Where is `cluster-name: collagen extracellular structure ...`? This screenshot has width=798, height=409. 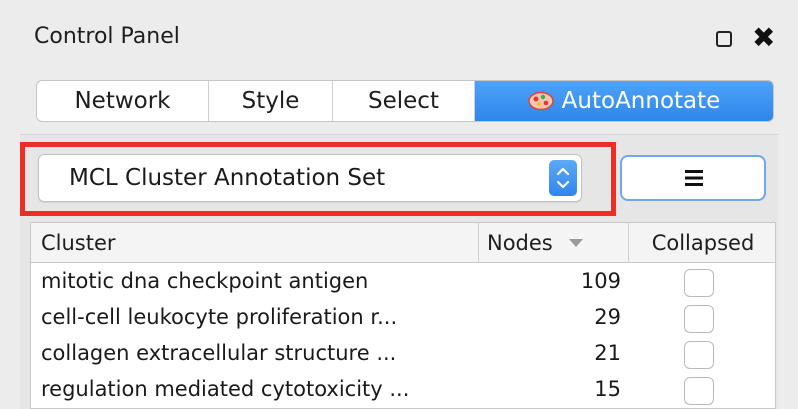
cluster-name: collagen extracellular structure ... is located at coordinates (219, 353).